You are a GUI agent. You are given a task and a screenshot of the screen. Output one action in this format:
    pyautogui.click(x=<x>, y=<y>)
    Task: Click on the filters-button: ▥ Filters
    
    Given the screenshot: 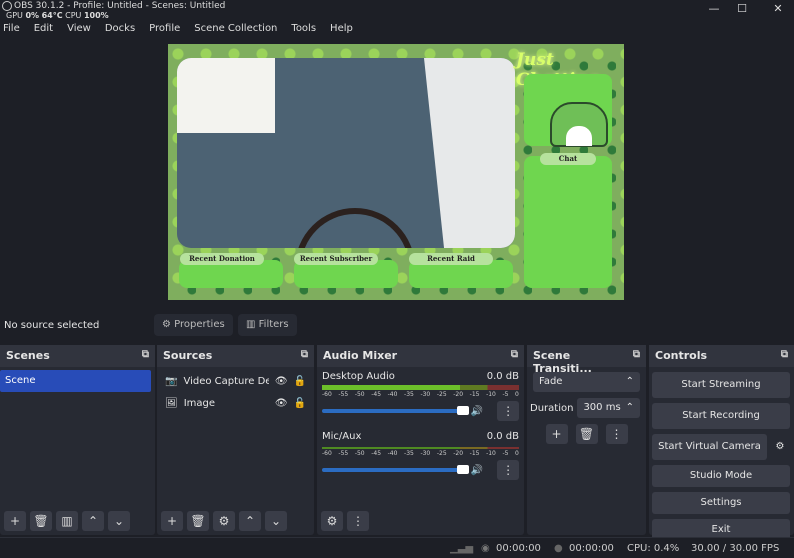 What is the action you would take?
    pyautogui.click(x=267, y=325)
    